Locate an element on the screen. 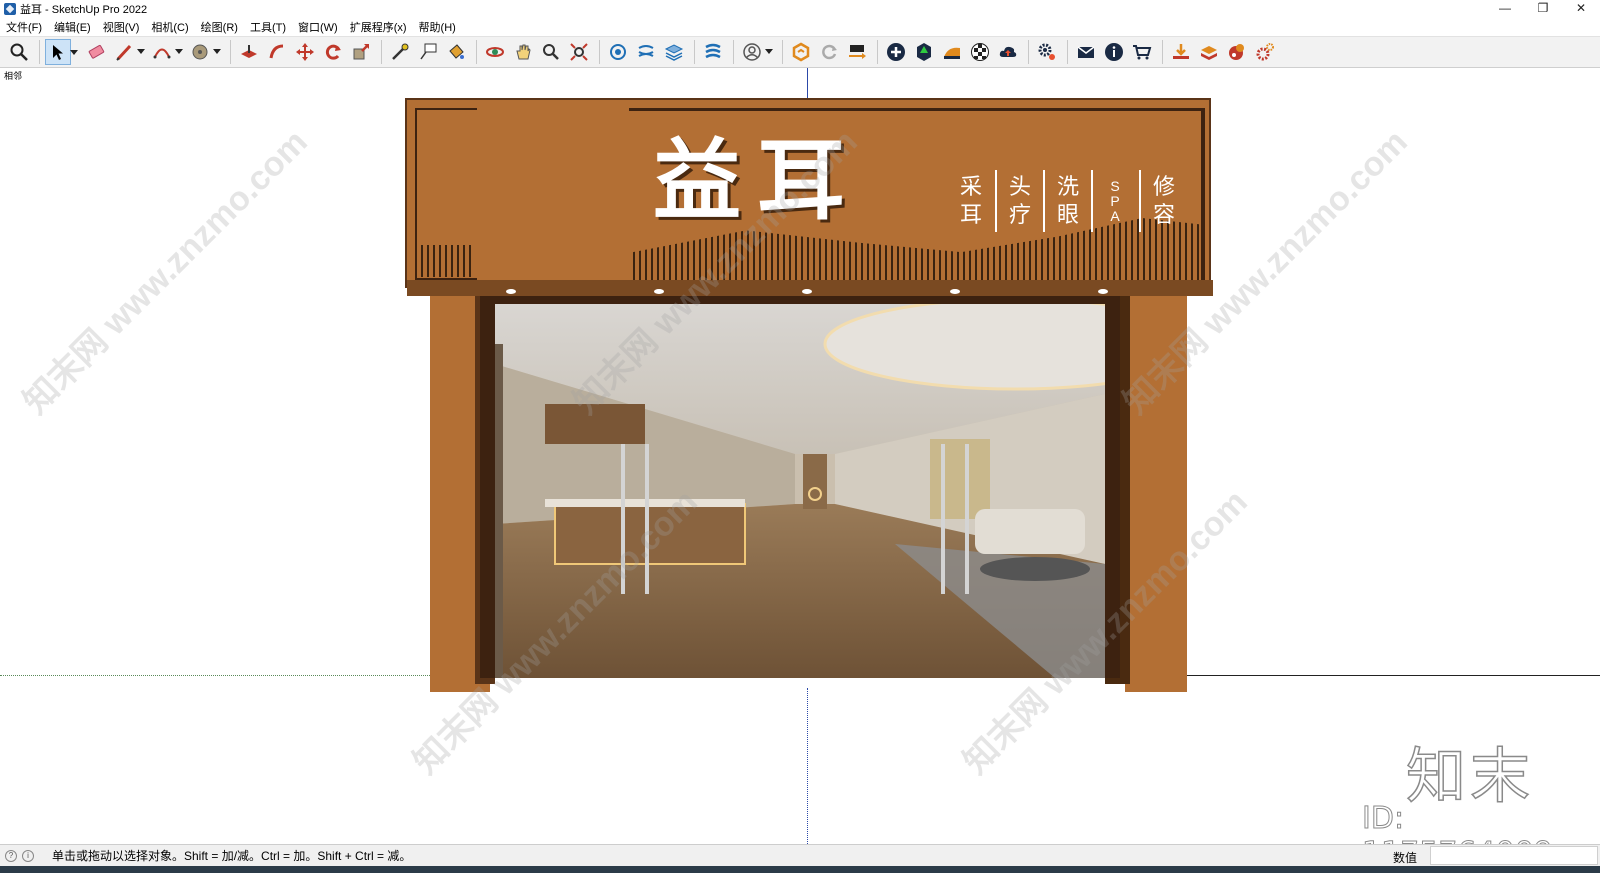 The image size is (1600, 873). paint-icon is located at coordinates (204, 52).